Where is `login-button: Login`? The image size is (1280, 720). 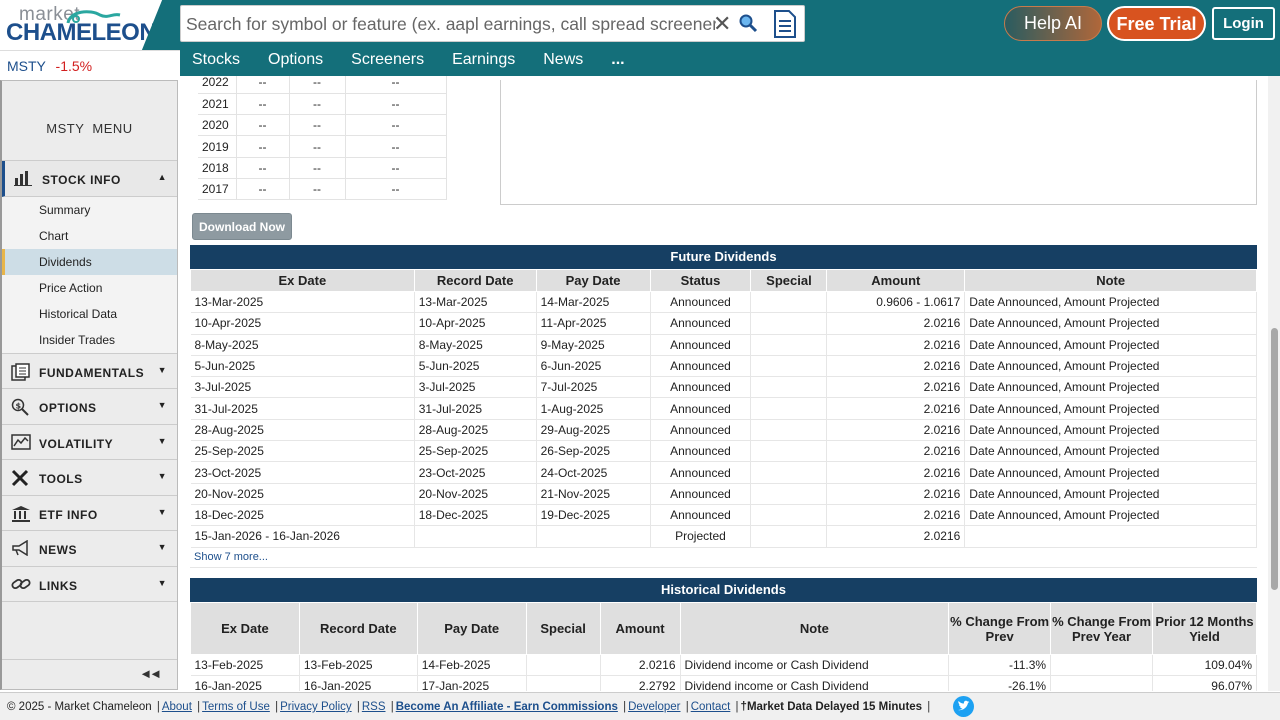 login-button: Login is located at coordinates (1243, 23).